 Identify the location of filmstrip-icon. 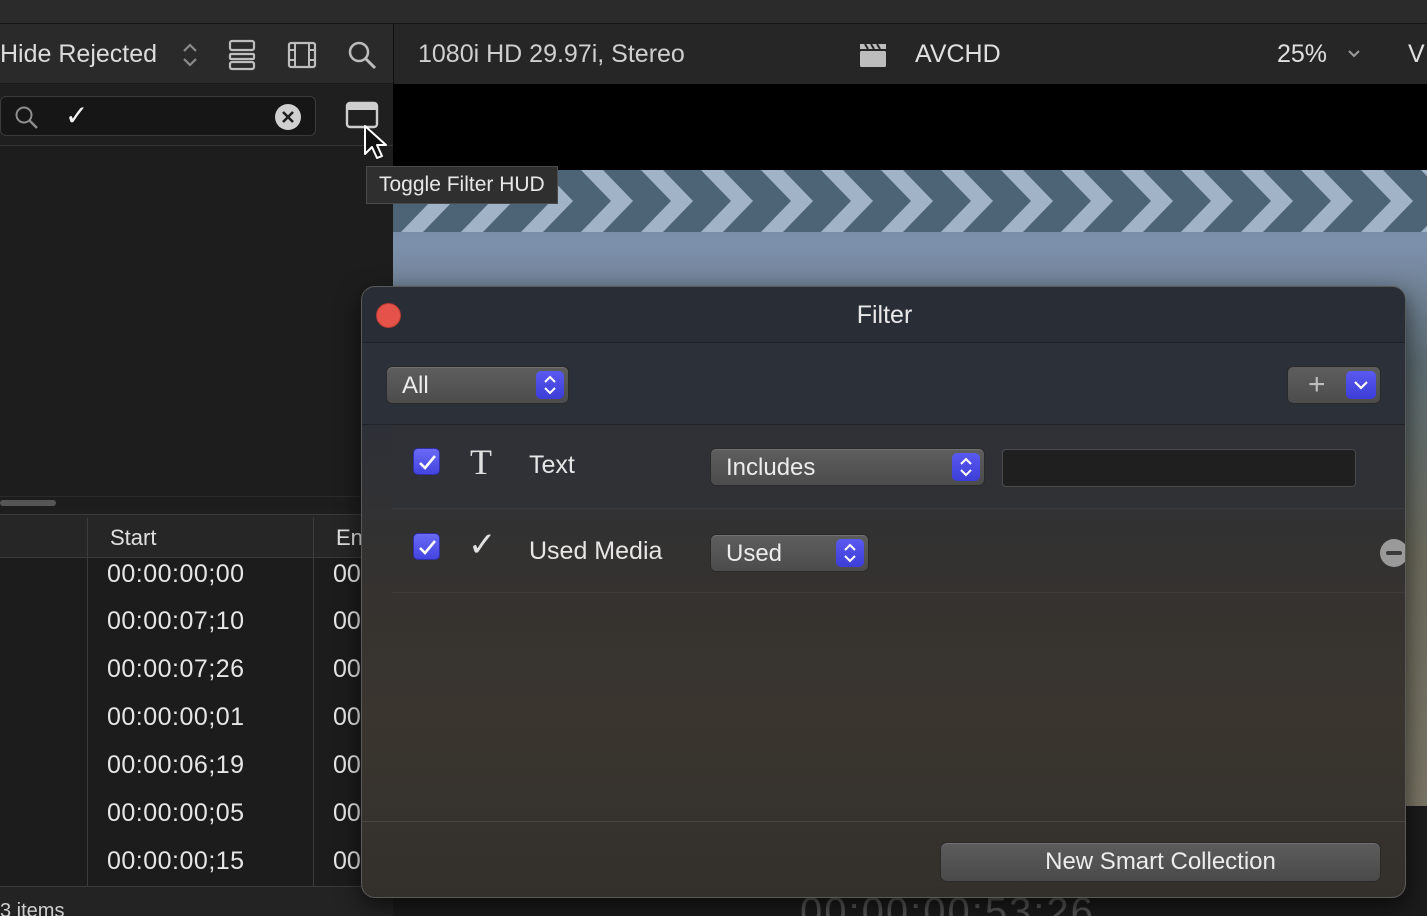
(302, 55).